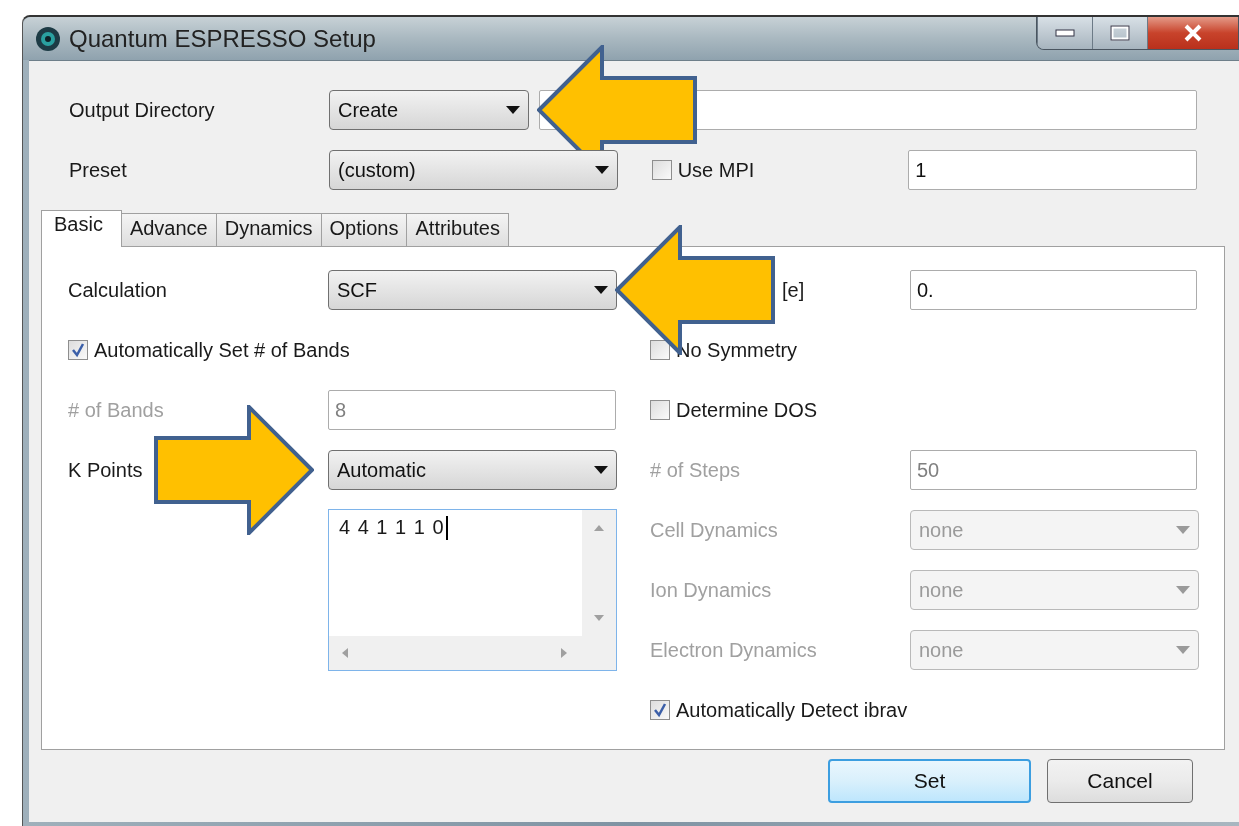 This screenshot has width=1239, height=826. Describe the element at coordinates (696, 470) in the screenshot. I see `field-label: # of Steps` at that location.